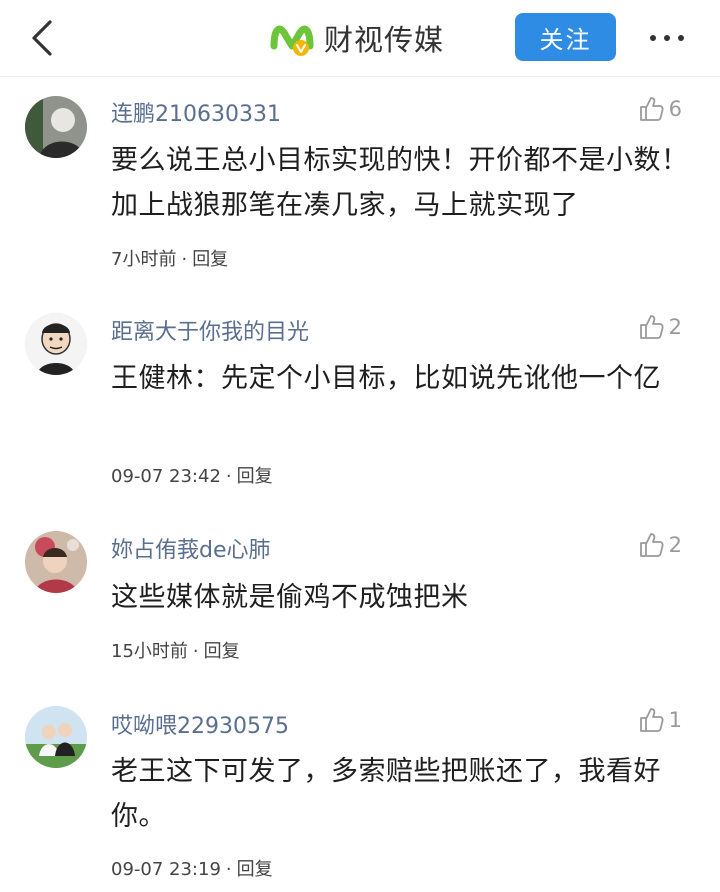 The width and height of the screenshot is (720, 892). What do you see at coordinates (144, 259) in the screenshot?
I see `comment-time: 7小时前` at bounding box center [144, 259].